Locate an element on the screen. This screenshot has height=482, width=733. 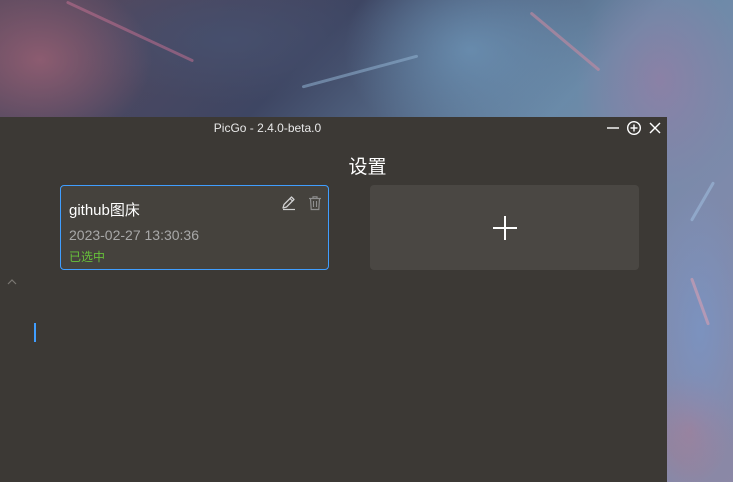
close-button is located at coordinates (655, 128).